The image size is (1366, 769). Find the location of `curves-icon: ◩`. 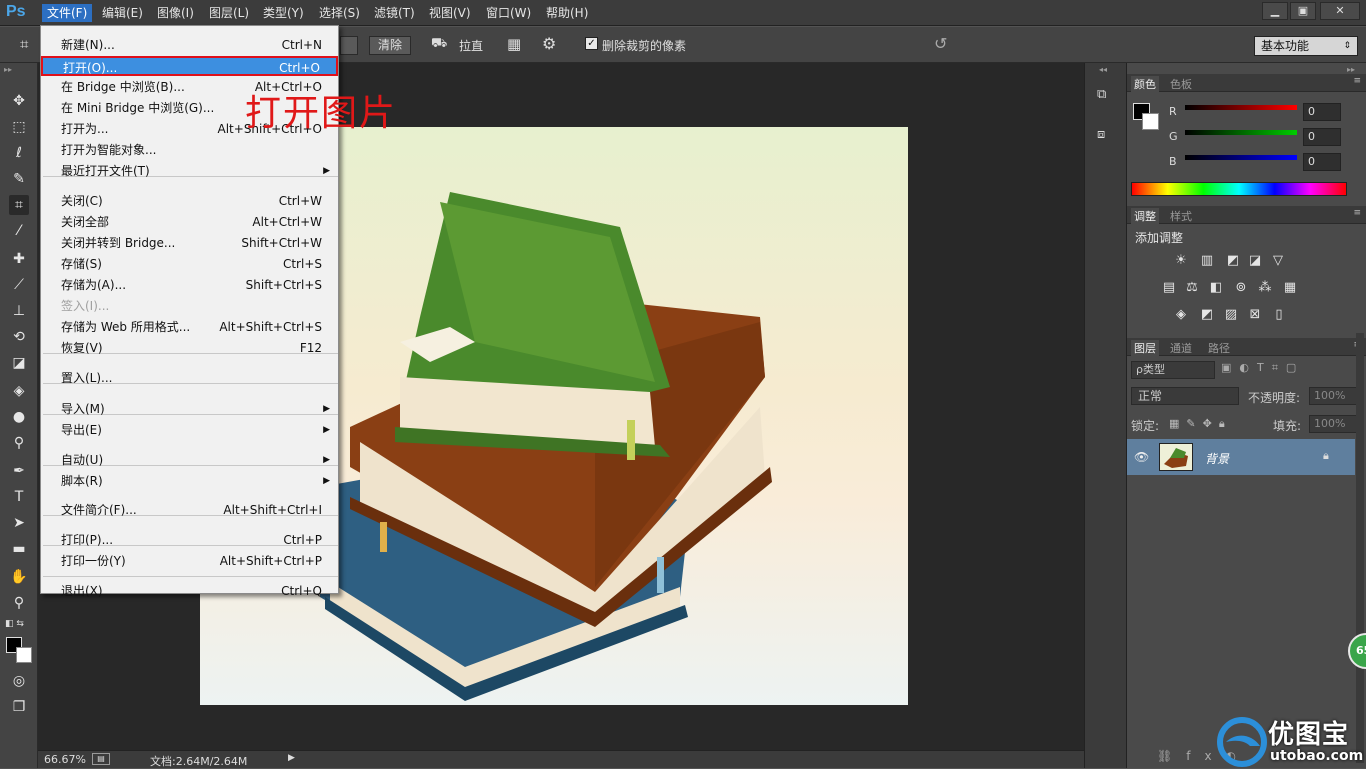

curves-icon: ◩ is located at coordinates (1233, 261).